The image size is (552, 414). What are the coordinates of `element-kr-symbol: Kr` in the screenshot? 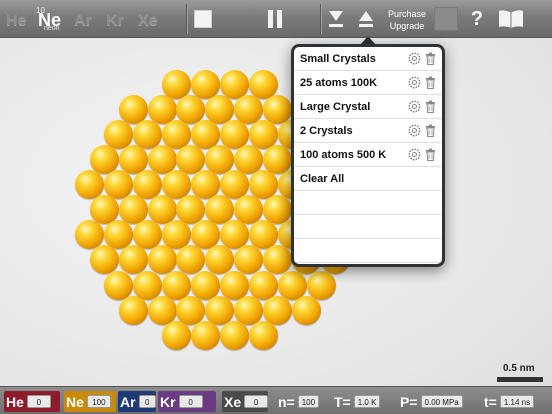 It's located at (115, 20).